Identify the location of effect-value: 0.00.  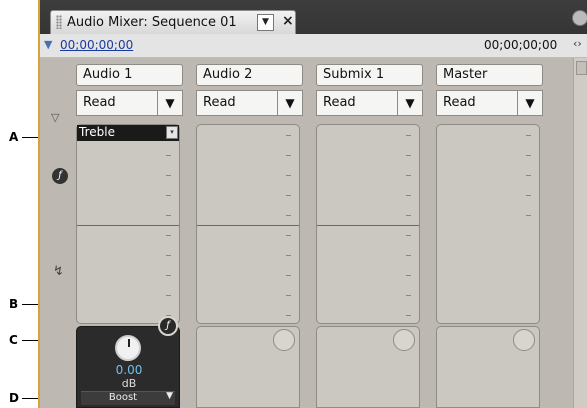
(129, 370).